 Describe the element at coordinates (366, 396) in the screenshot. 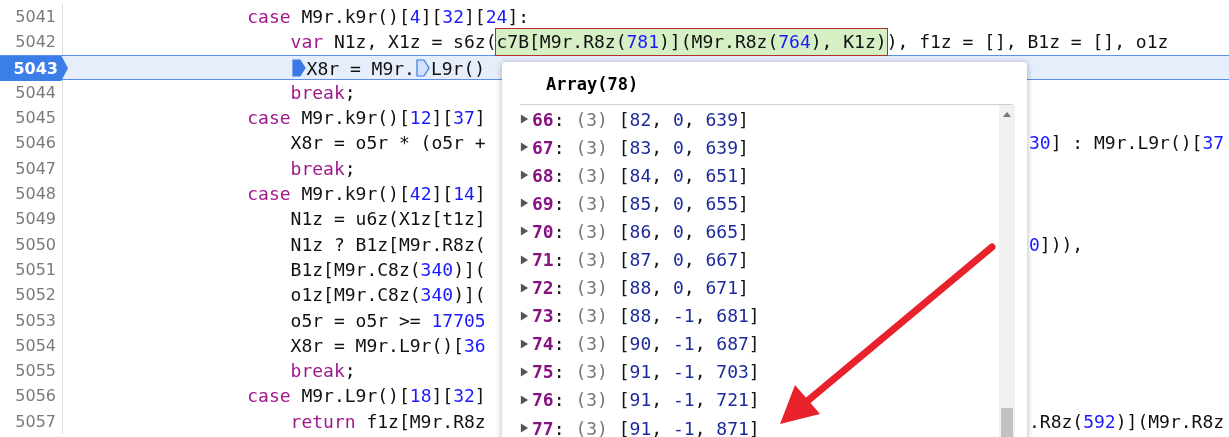

I see `code-line: case M9r.L9r()[18][32]` at that location.